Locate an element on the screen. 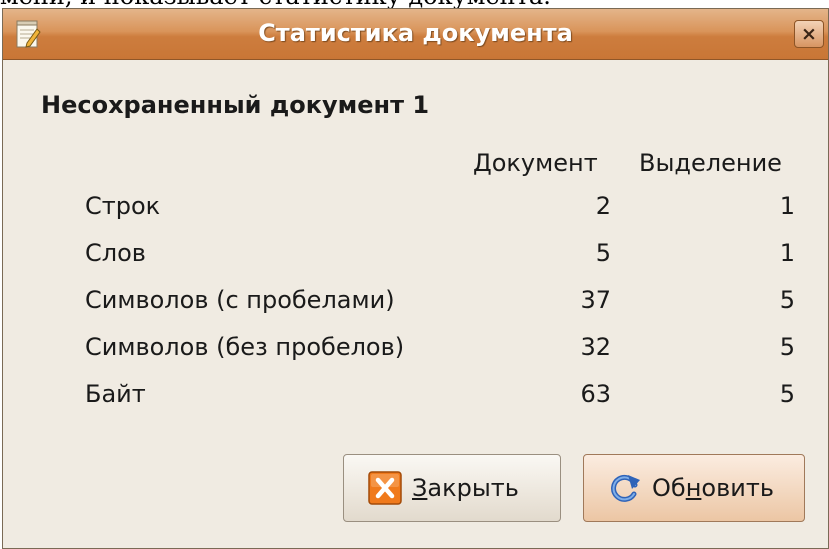 This screenshot has width=829, height=549. window-close-button: × is located at coordinates (809, 34).